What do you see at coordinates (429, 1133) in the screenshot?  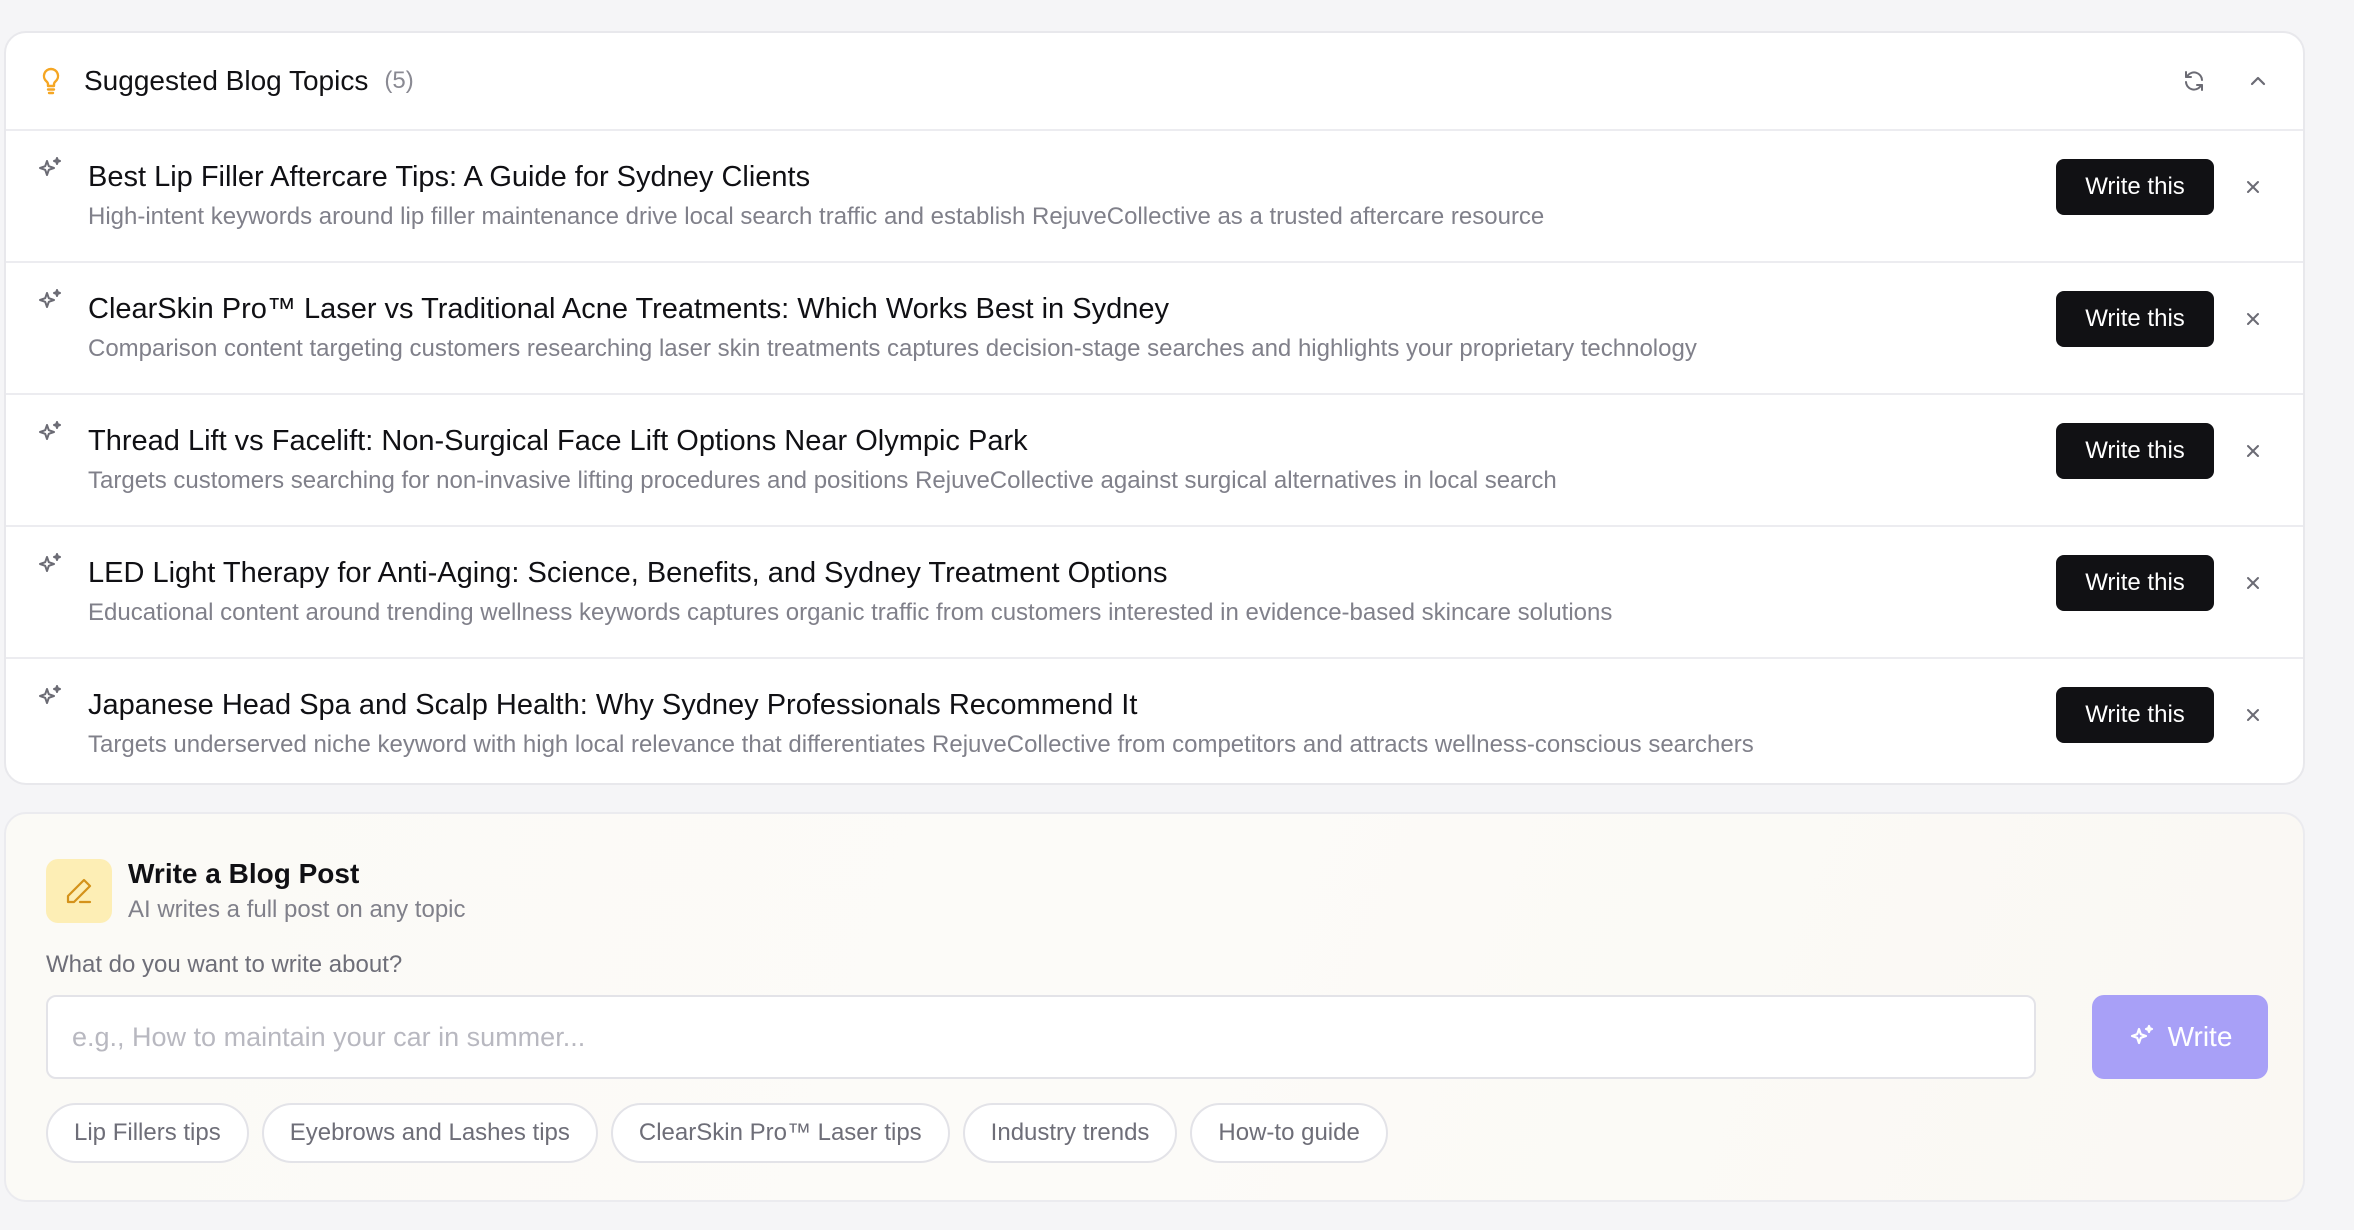 I see `chip-eyebrows-lashes-tips: Eyebrows and Lashes tips` at bounding box center [429, 1133].